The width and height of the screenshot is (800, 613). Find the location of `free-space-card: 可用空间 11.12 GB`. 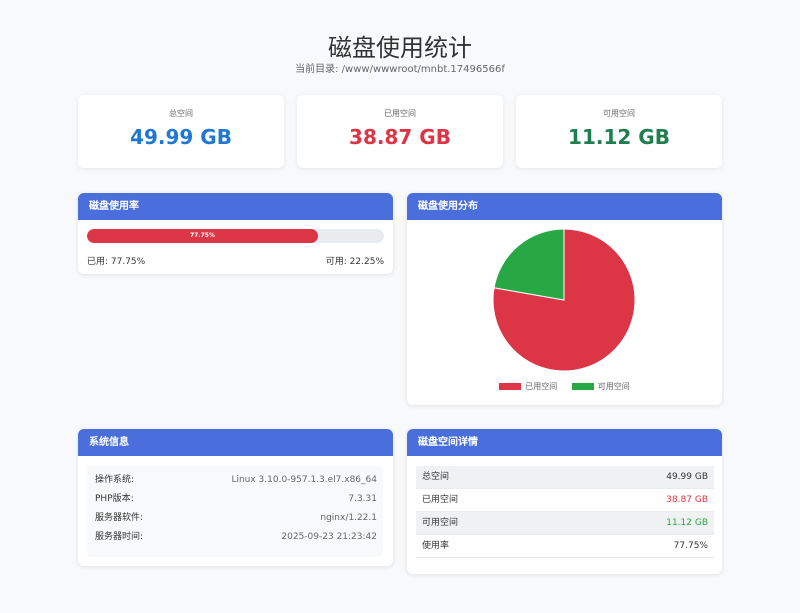

free-space-card: 可用空间 11.12 GB is located at coordinates (619, 131).